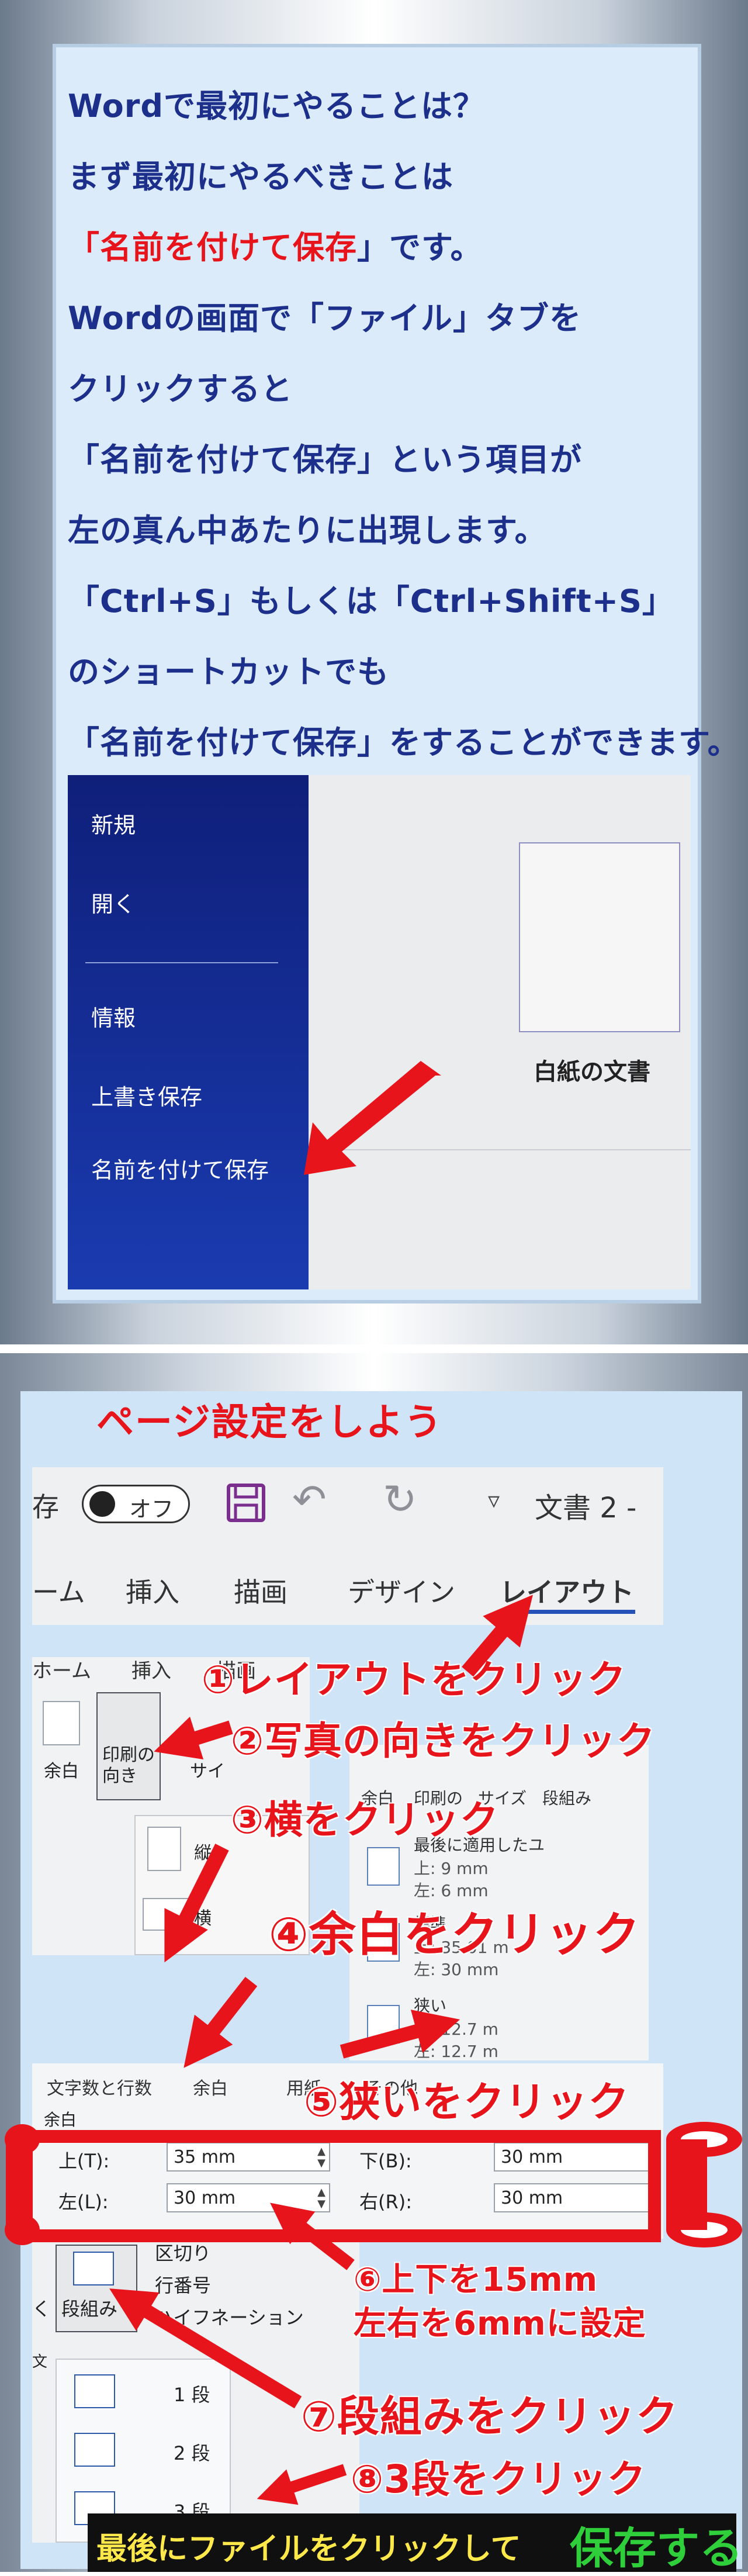 The width and height of the screenshot is (748, 2576). What do you see at coordinates (41, 2309) in the screenshot?
I see `columns-side-label: く` at bounding box center [41, 2309].